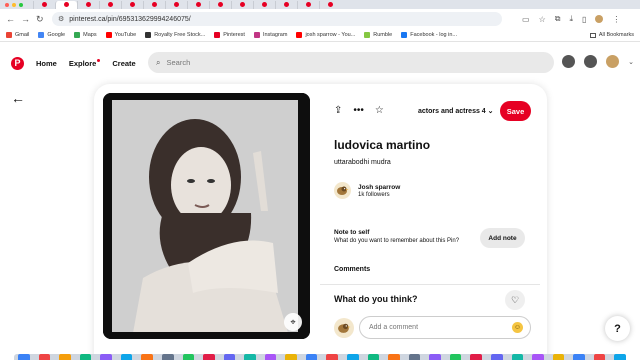 This screenshot has height=360, width=640. Describe the element at coordinates (569, 61) in the screenshot. I see `notifications-bell-icon` at that location.